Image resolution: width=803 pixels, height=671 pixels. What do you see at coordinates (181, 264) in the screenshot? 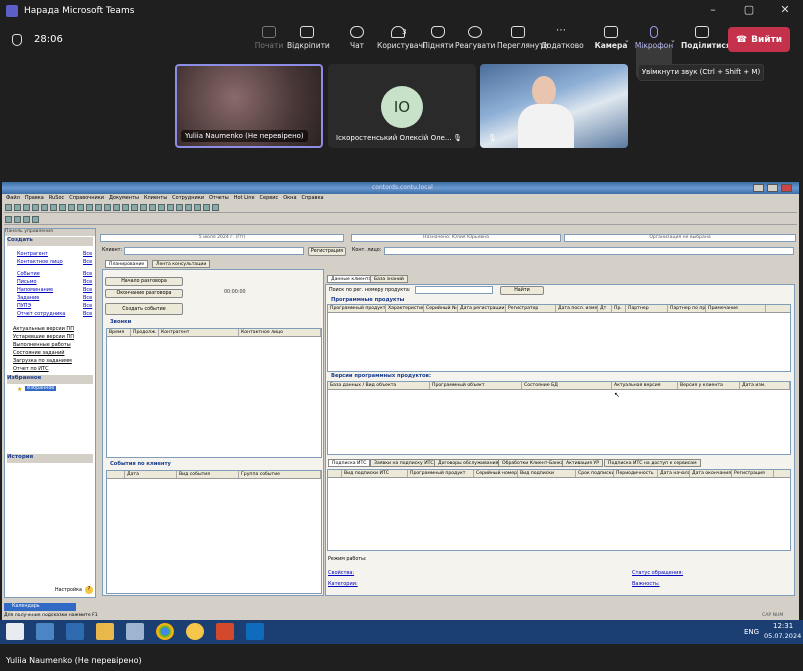
I see `tab-consultation: Лента консультации` at bounding box center [181, 264].